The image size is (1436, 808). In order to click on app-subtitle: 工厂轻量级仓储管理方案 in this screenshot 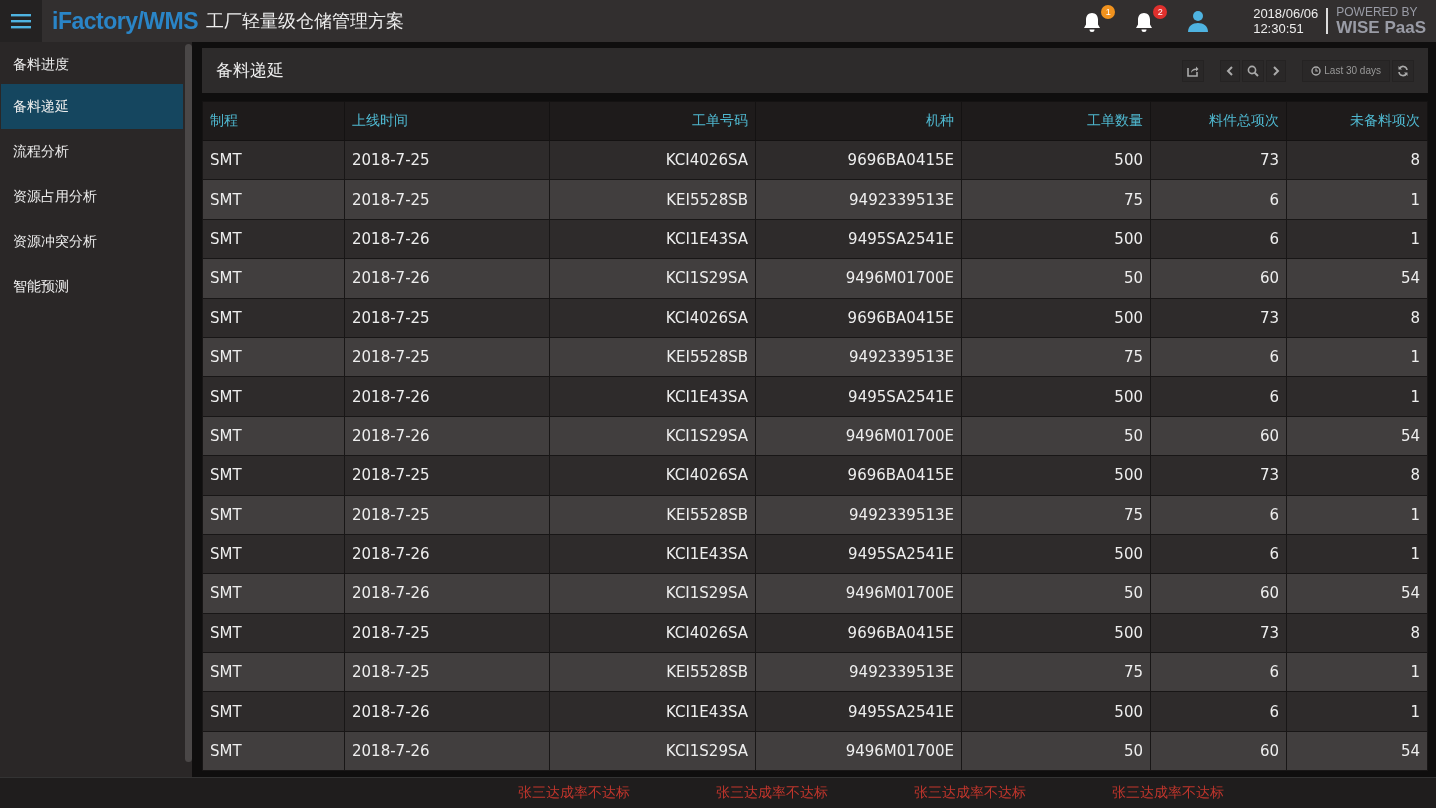, I will do `click(305, 21)`.